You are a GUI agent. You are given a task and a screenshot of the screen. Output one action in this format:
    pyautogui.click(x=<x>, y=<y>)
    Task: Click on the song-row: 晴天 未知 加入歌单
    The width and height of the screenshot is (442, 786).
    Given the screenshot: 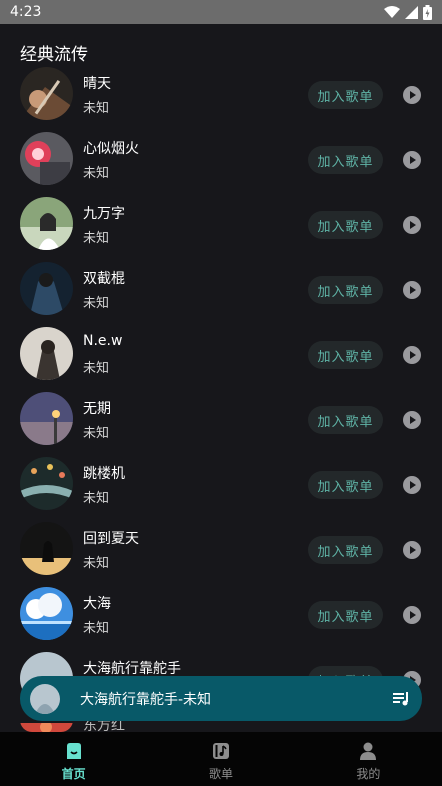 What is the action you would take?
    pyautogui.click(x=221, y=94)
    